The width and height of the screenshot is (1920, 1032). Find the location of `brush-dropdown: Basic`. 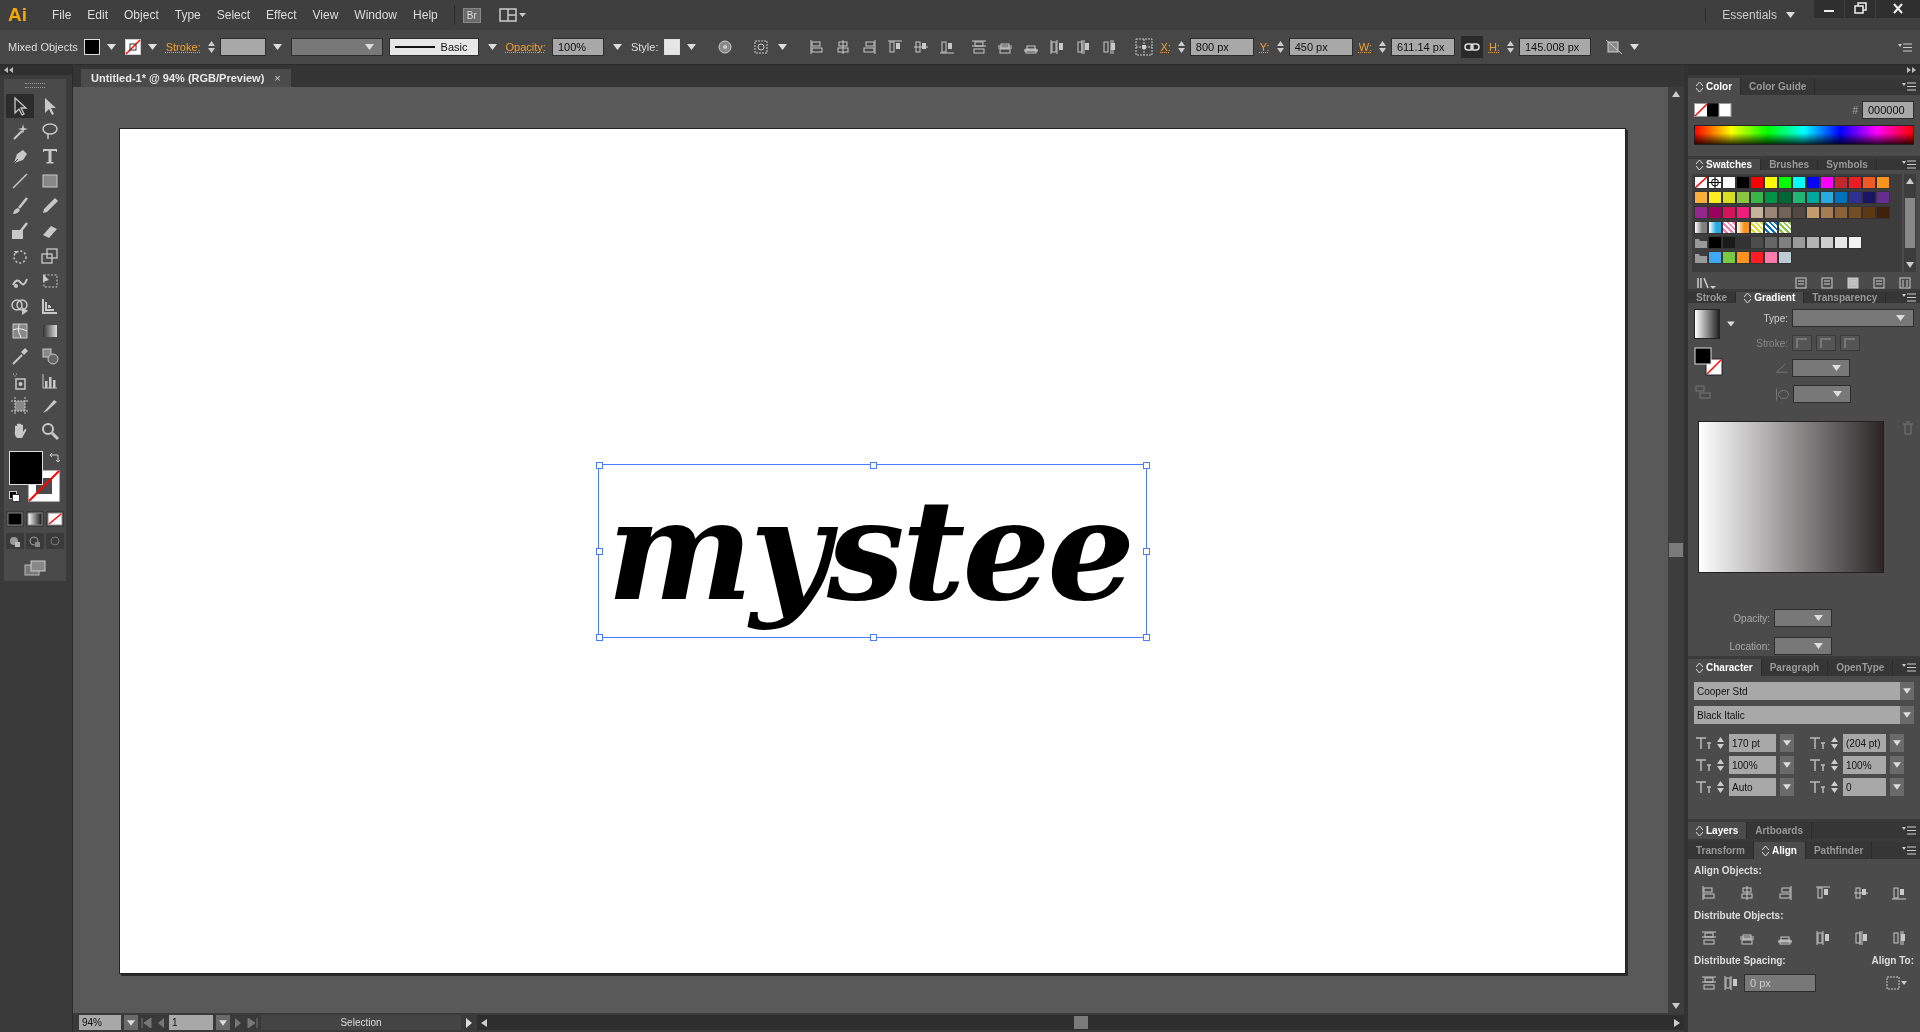

brush-dropdown: Basic is located at coordinates (433, 47).